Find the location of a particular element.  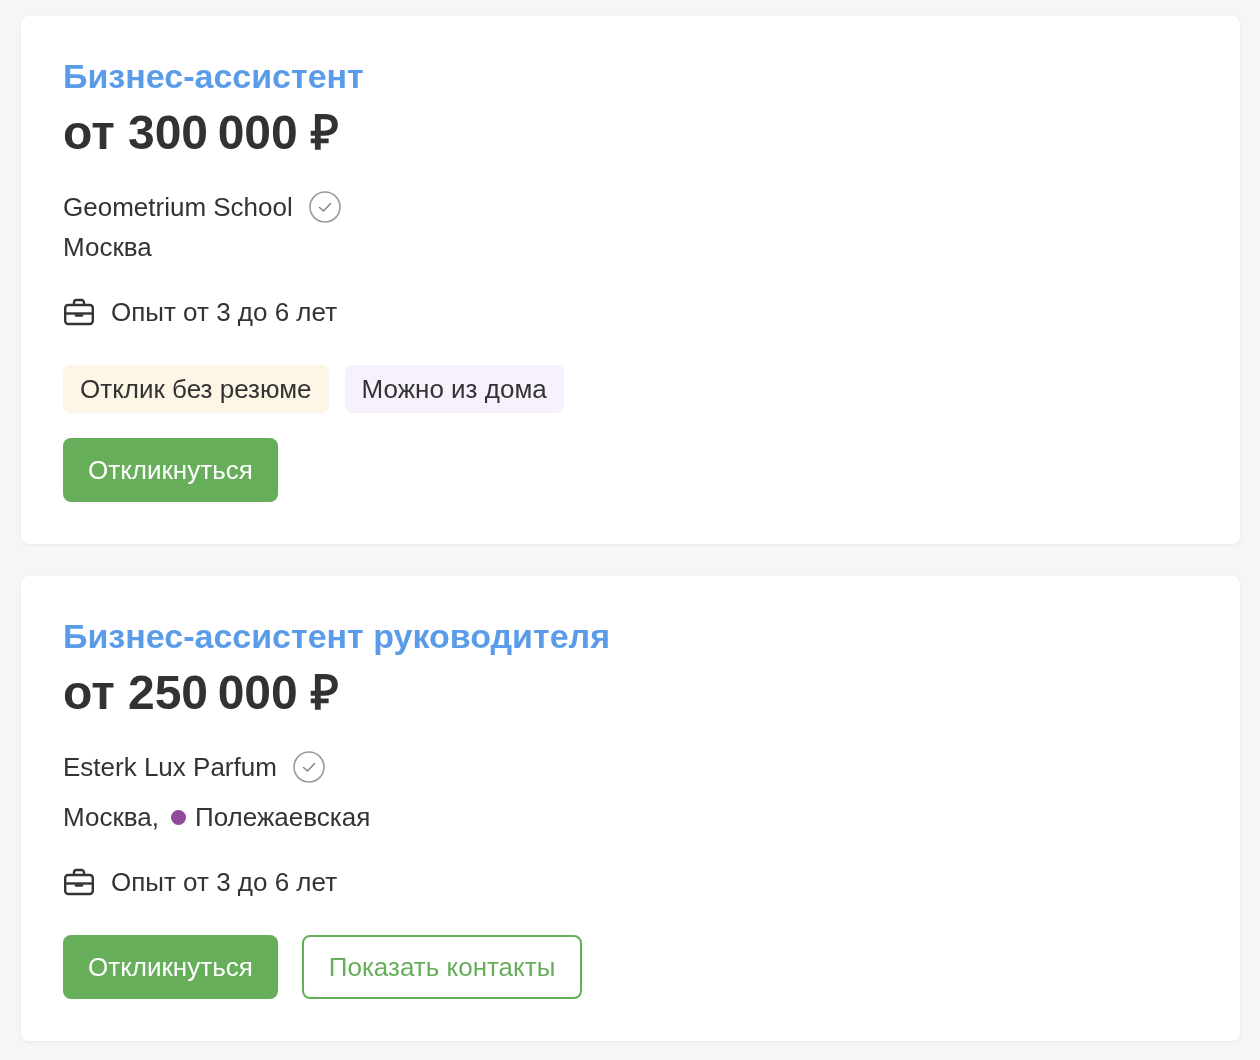

vacancy-title-link: Бизнес-ассистент руководителя is located at coordinates (337, 636).